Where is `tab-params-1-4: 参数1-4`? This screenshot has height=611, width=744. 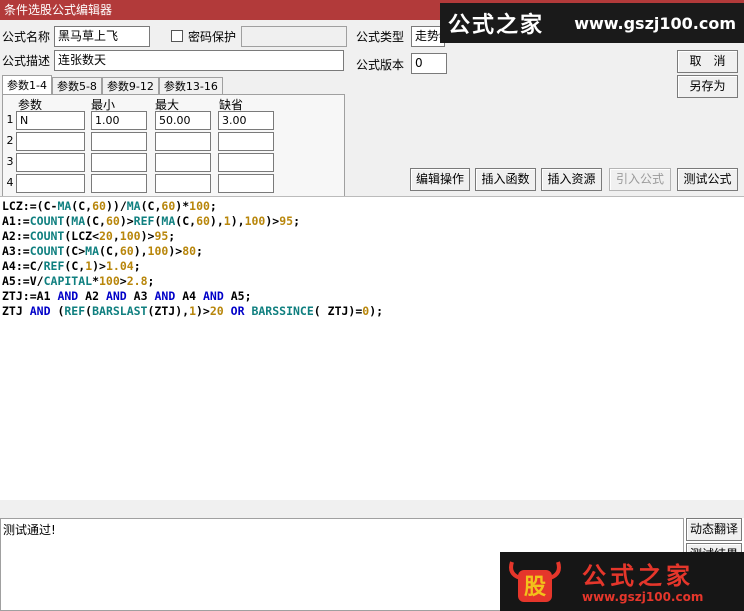 tab-params-1-4: 参数1-4 is located at coordinates (27, 85).